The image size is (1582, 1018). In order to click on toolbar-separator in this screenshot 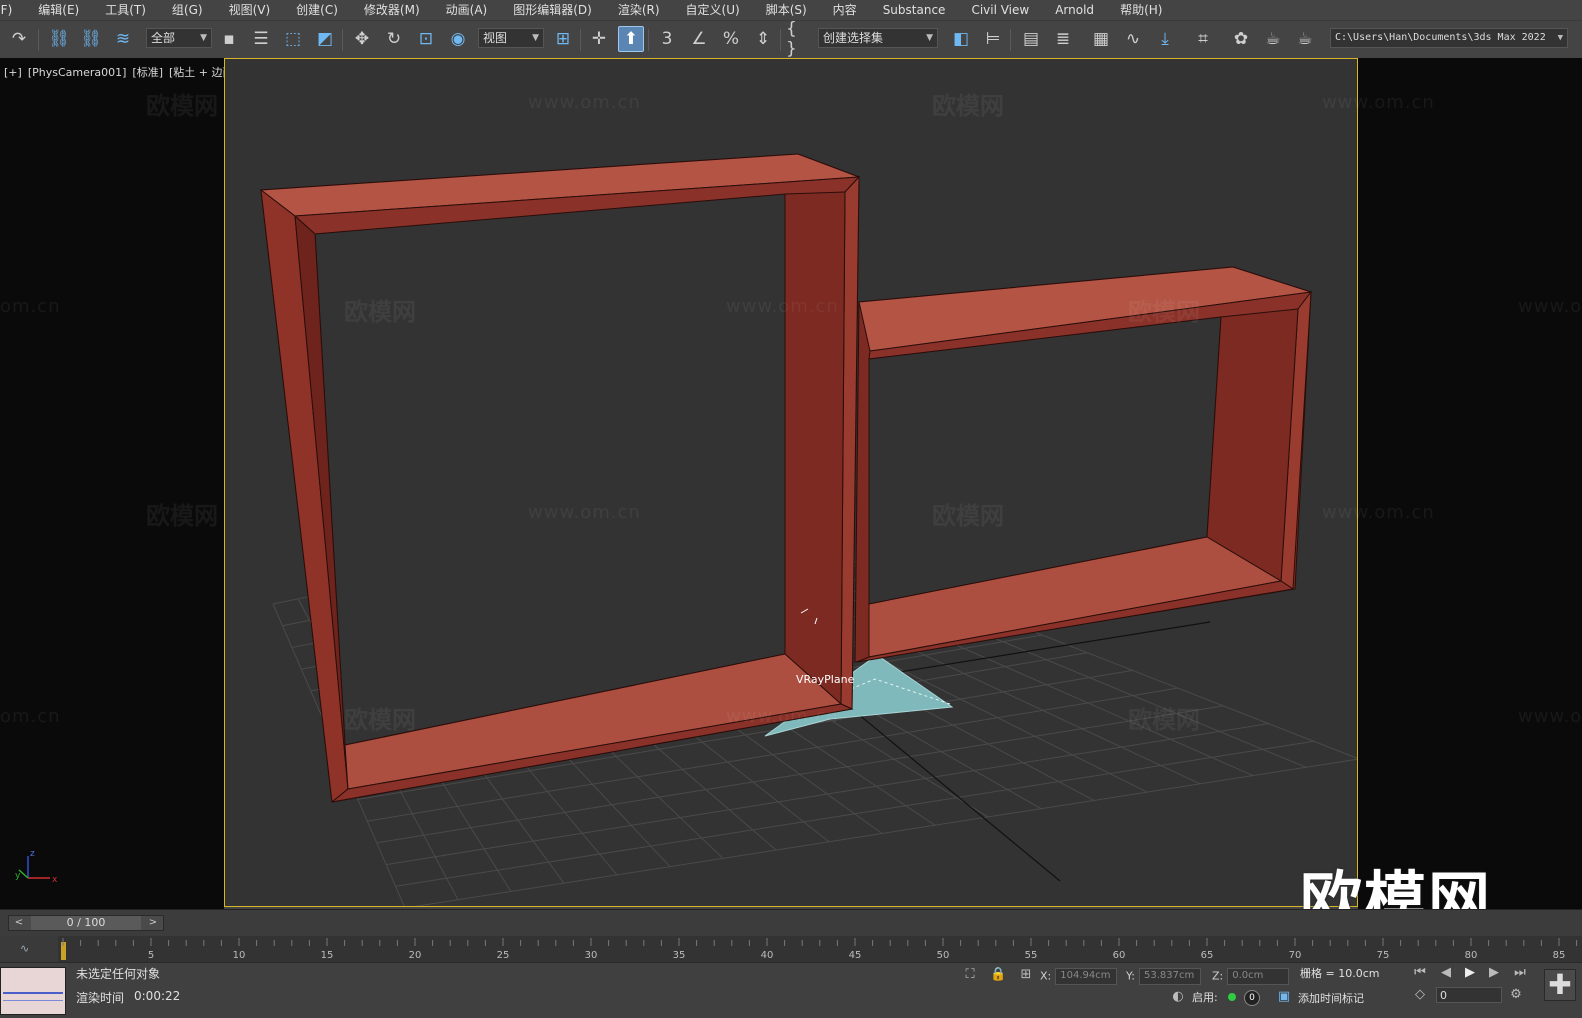, I will do `click(648, 40)`.